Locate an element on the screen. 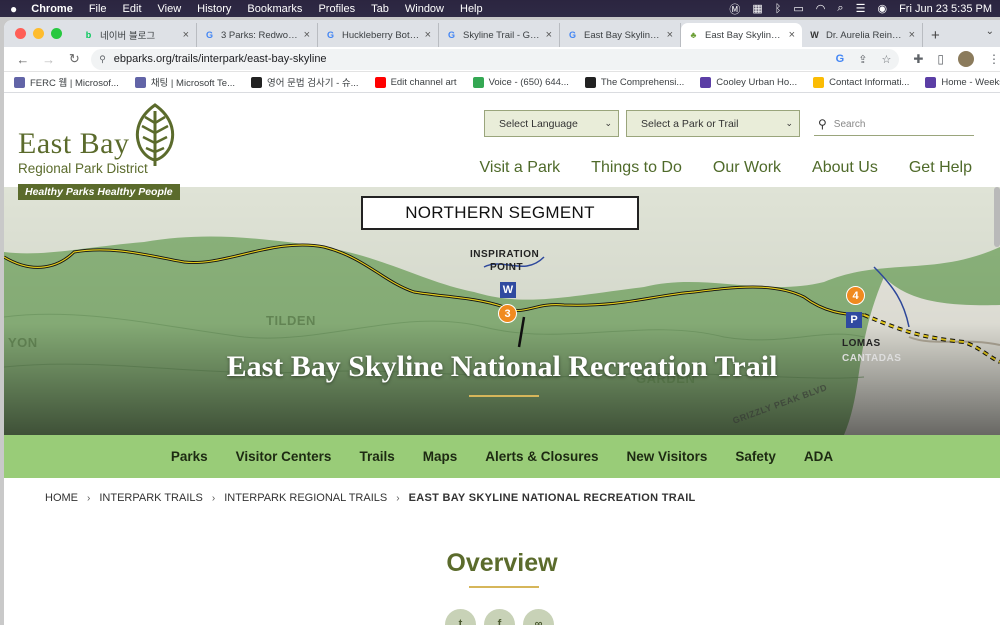 This screenshot has width=1000, height=625. nav-things-to-do: Things to Do is located at coordinates (636, 168).